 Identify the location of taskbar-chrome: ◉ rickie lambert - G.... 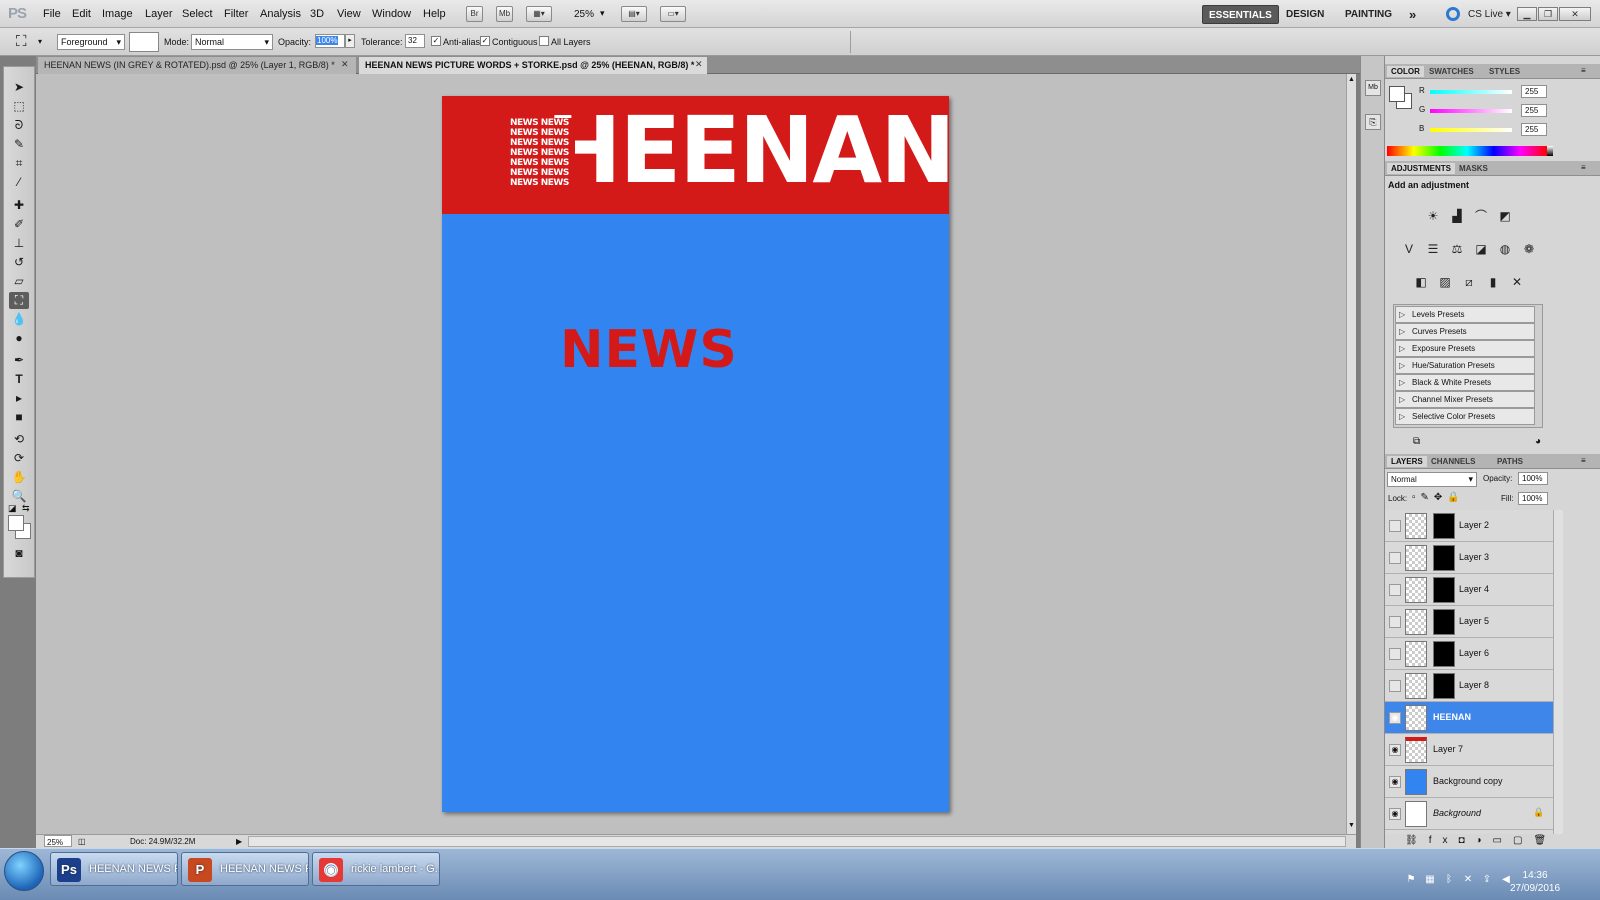
(376, 869).